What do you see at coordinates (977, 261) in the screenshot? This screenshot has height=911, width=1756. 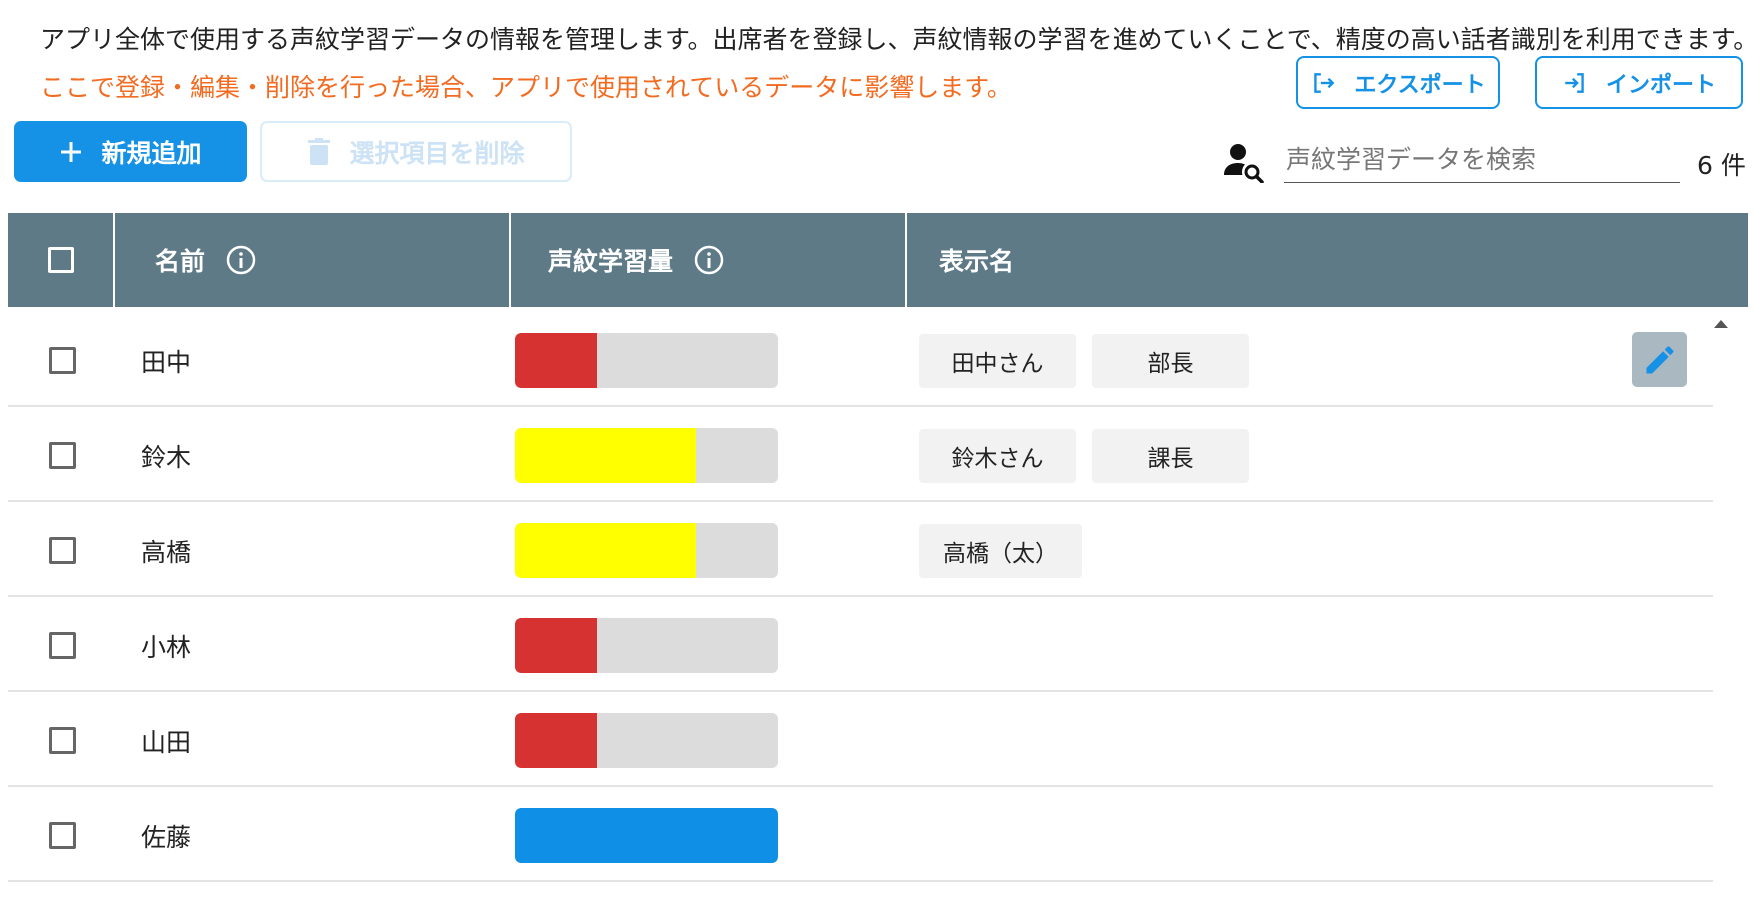 I see `header-display-label: 表示名` at bounding box center [977, 261].